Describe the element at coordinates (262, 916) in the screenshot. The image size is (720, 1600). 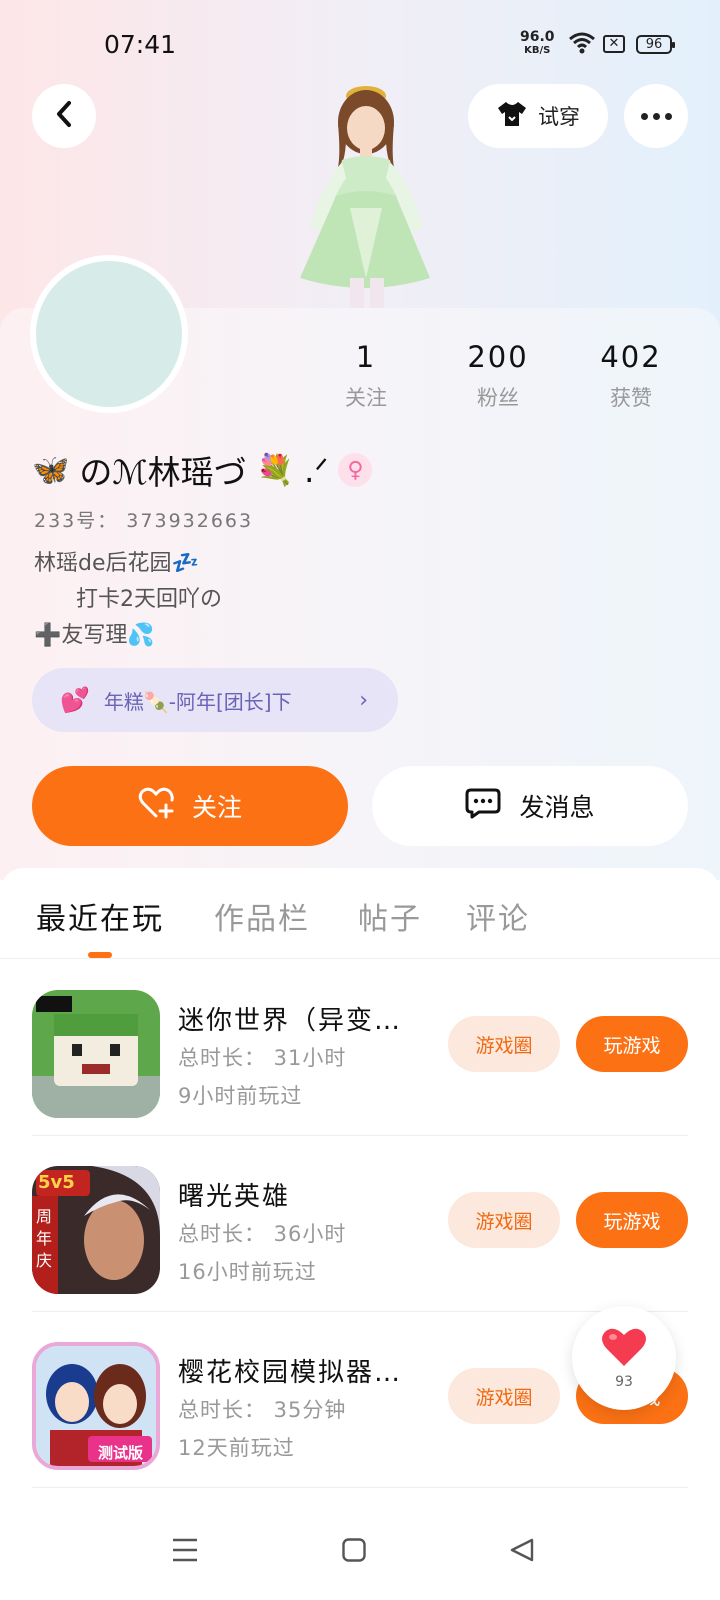
I see `tab-works: 作品栏` at that location.